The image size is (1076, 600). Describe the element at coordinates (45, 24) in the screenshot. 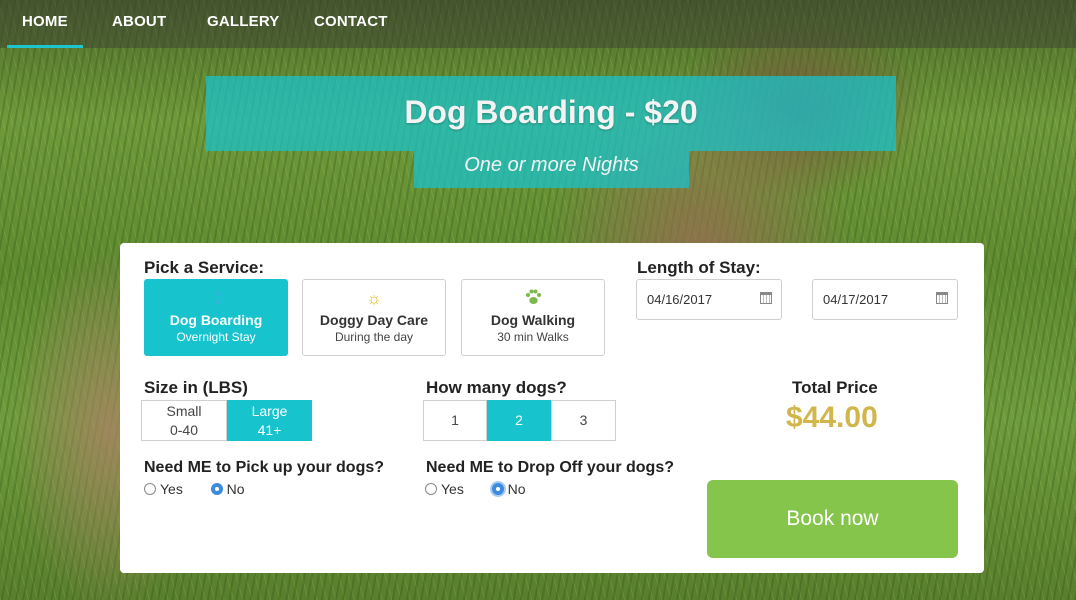

I see `nav-home-link: HOME` at that location.